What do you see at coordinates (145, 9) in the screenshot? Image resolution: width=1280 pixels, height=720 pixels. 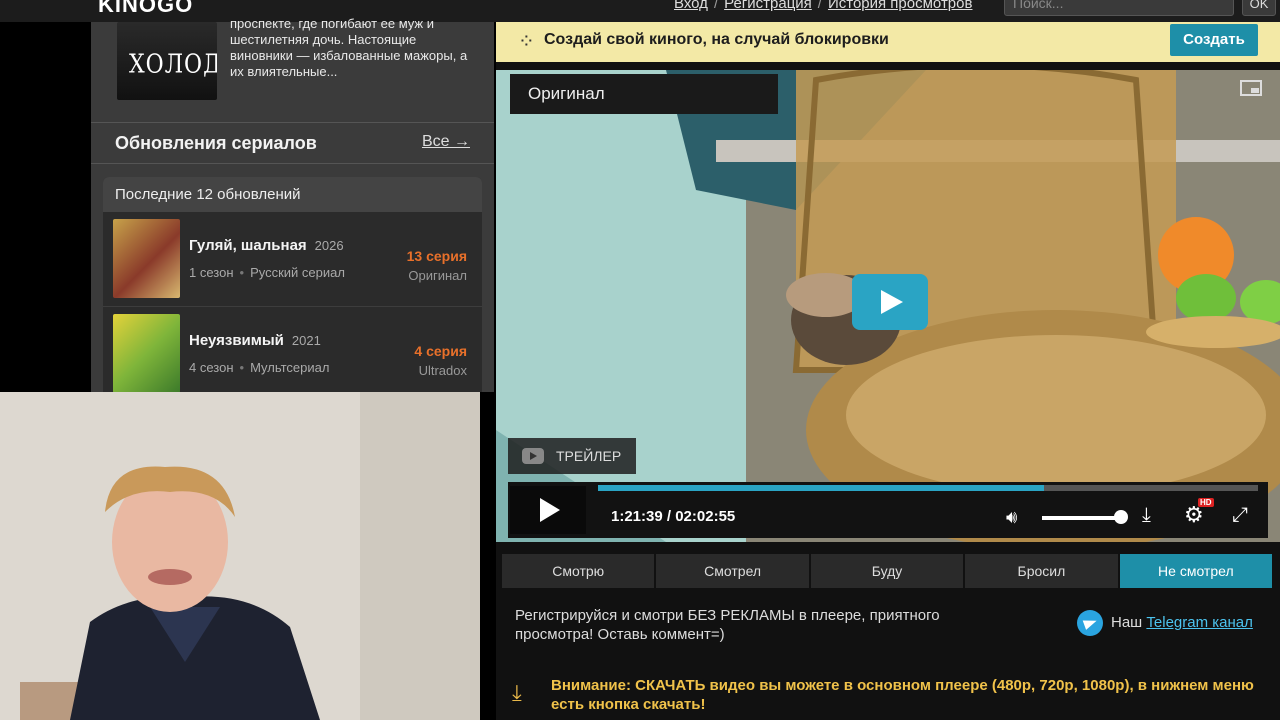 I see `site-logo: KINOGO` at bounding box center [145, 9].